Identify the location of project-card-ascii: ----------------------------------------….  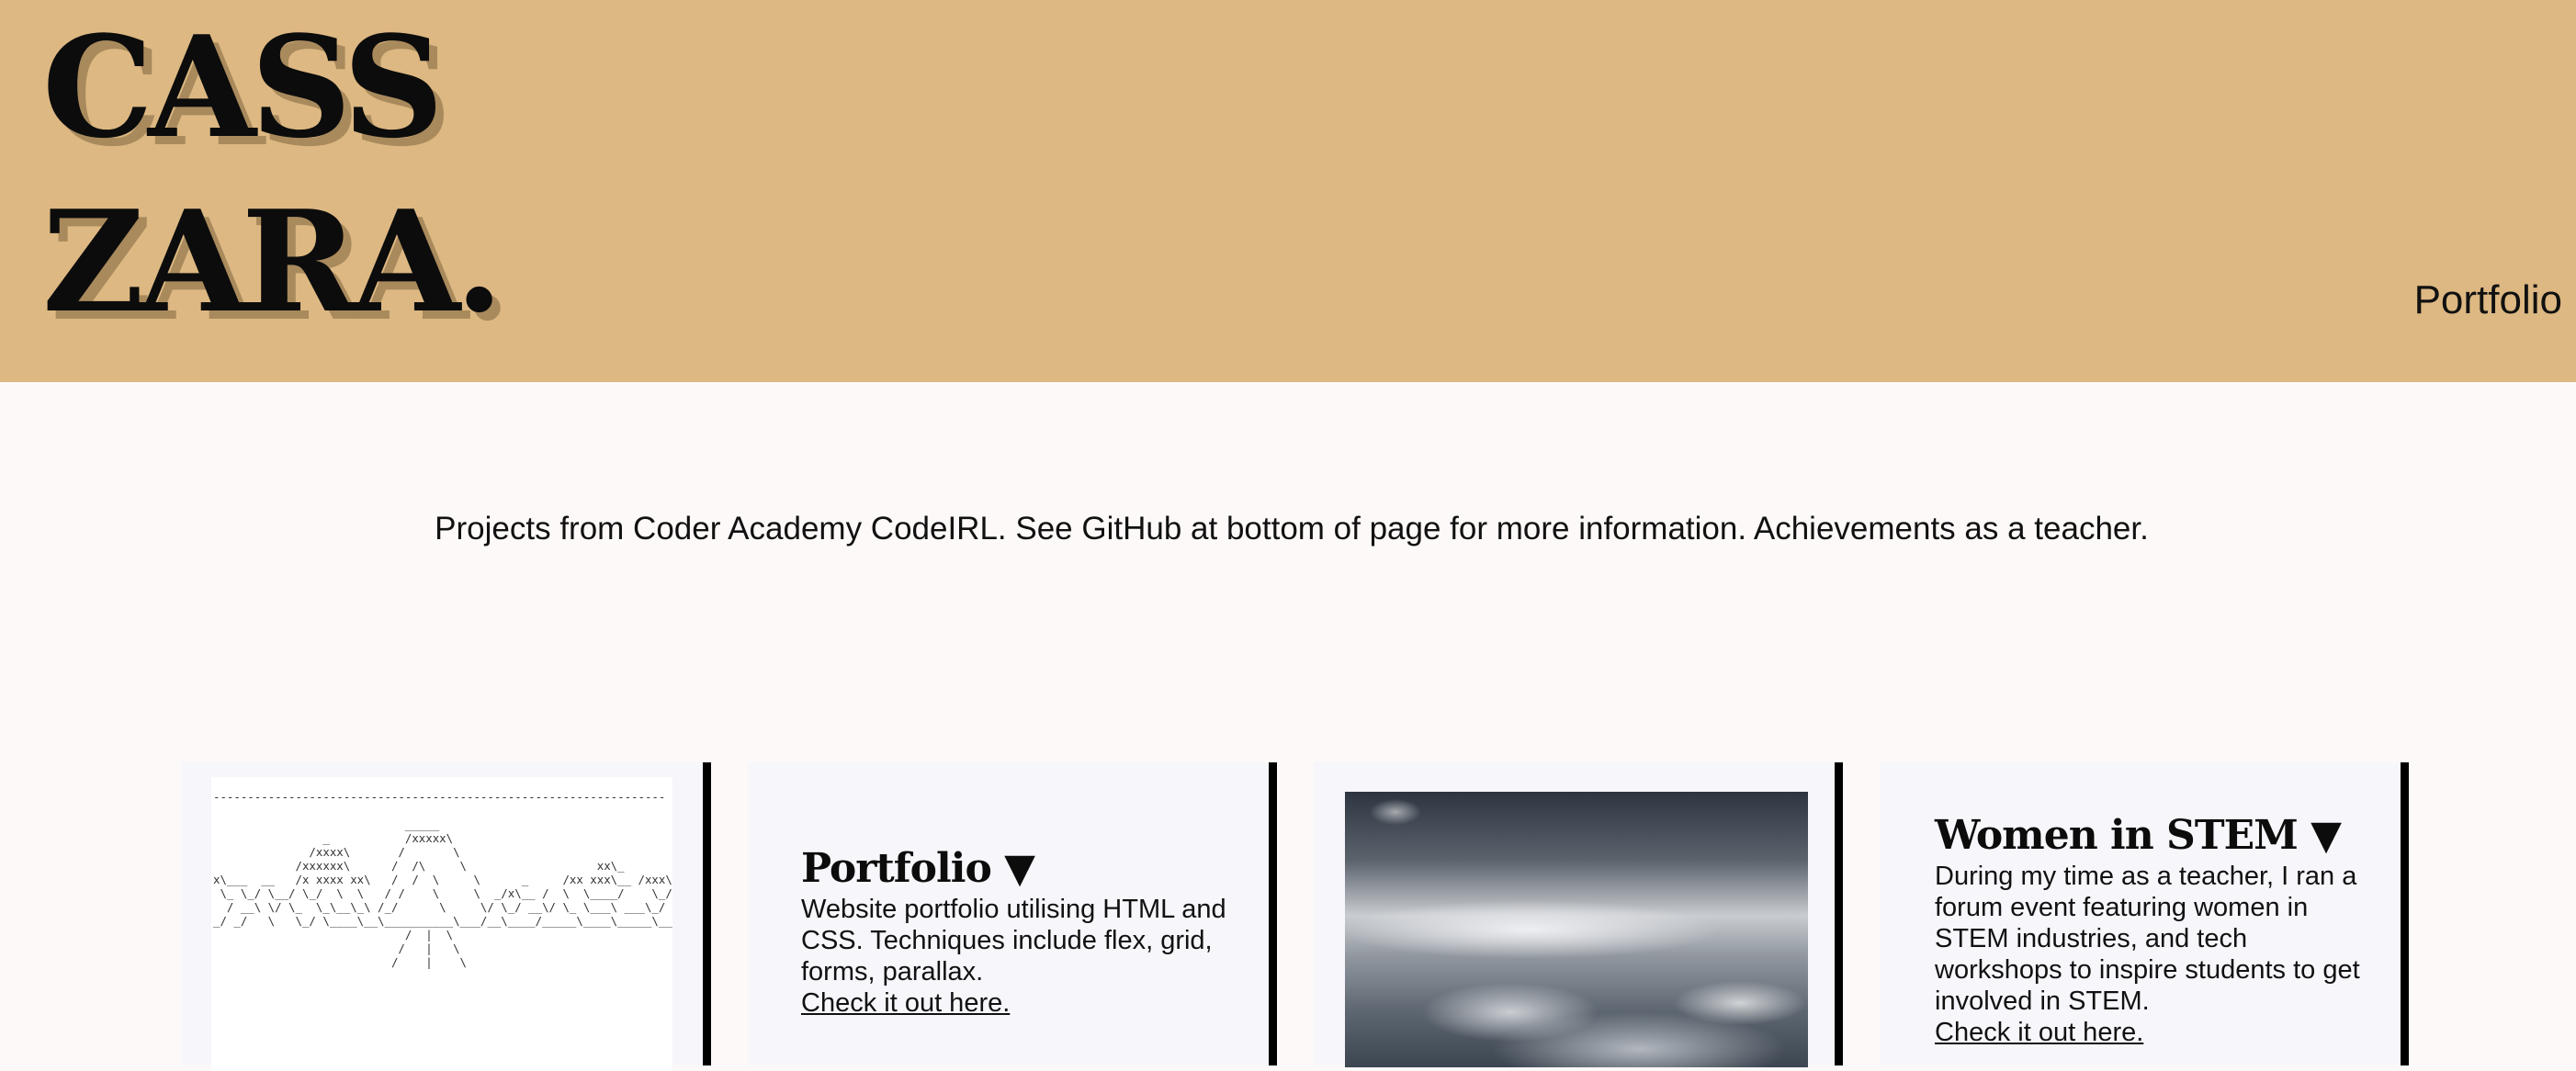
(446, 916).